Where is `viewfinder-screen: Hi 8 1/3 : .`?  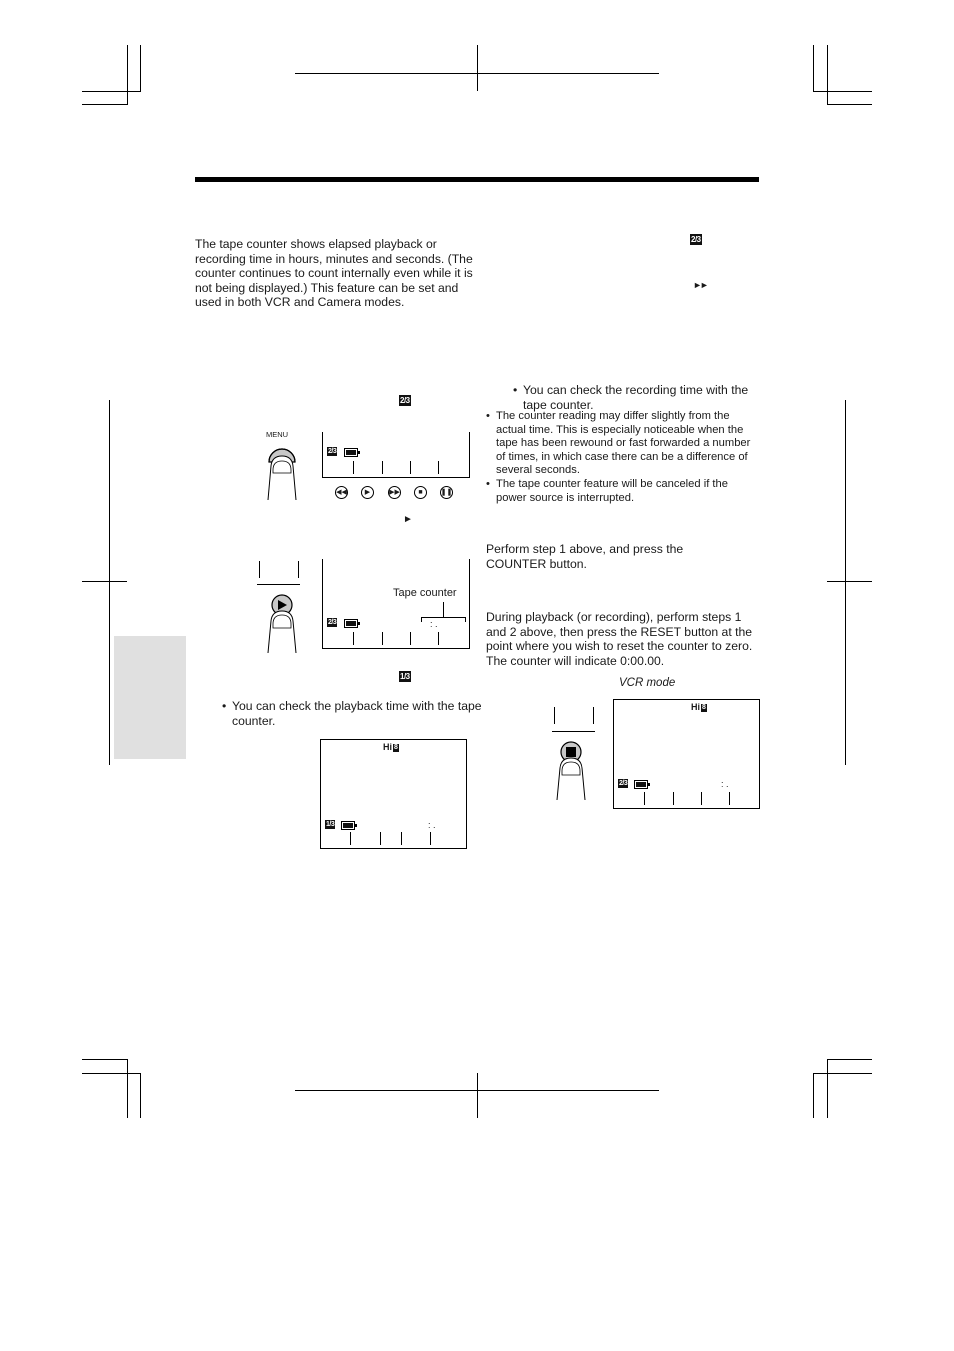
viewfinder-screen: Hi 8 1/3 : . is located at coordinates (393, 794).